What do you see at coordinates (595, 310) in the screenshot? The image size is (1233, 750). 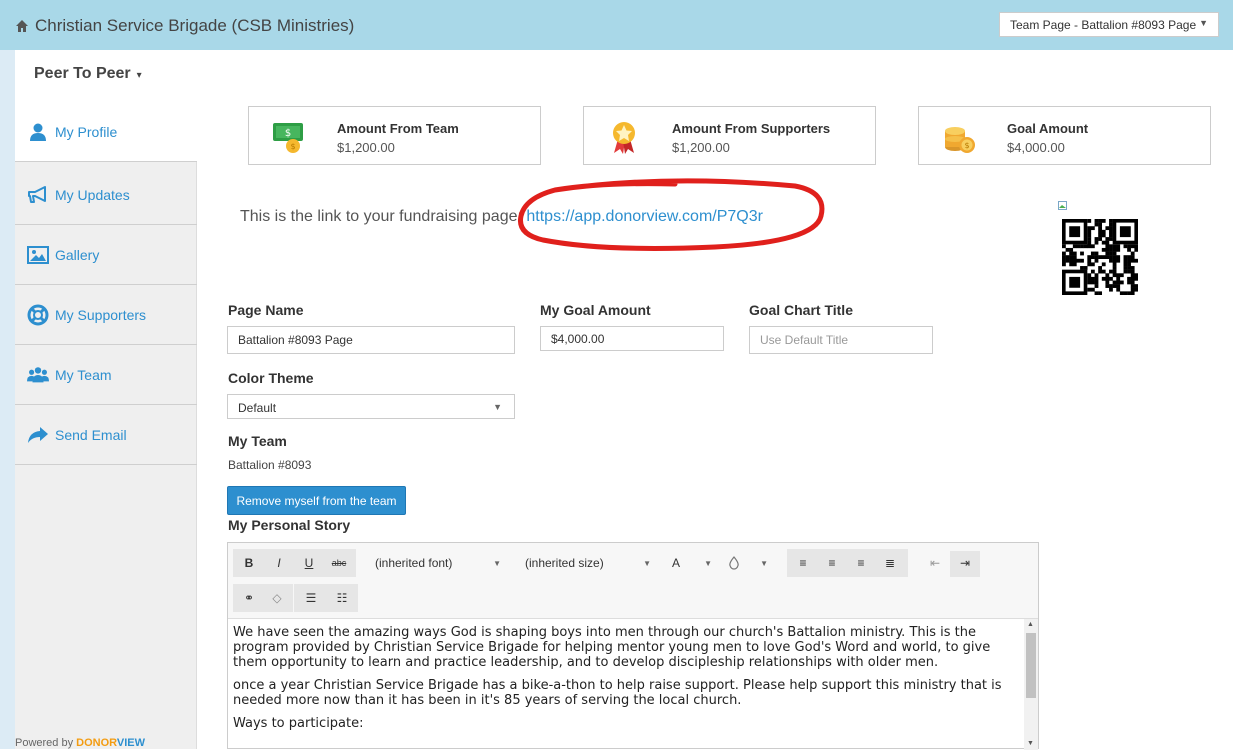 I see `goal-amount-label: My Goal Amount` at bounding box center [595, 310].